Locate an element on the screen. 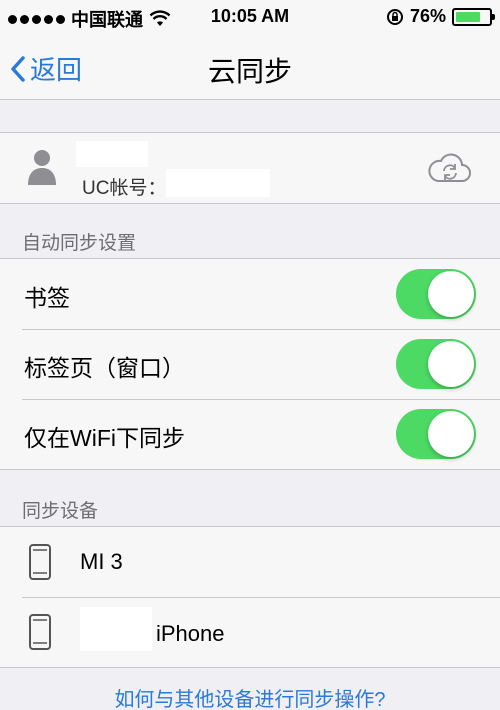  setting-row-bookmarks: 书签 is located at coordinates (250, 294).